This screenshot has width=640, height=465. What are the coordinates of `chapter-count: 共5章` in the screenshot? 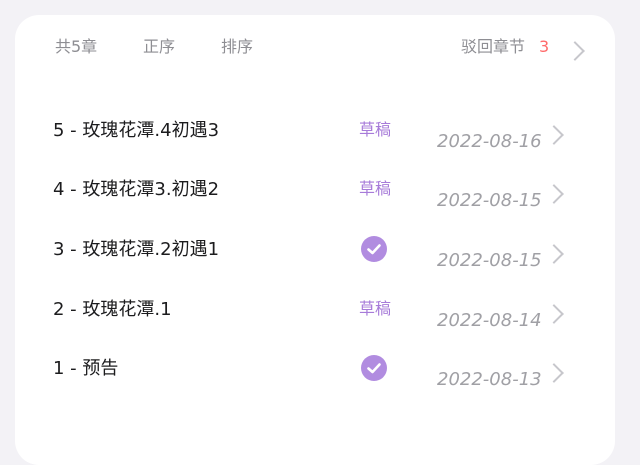 It's located at (76, 46).